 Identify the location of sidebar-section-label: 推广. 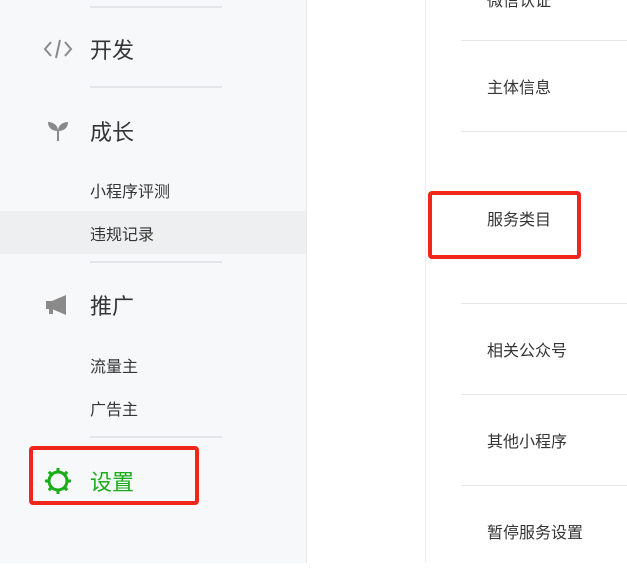
(112, 307).